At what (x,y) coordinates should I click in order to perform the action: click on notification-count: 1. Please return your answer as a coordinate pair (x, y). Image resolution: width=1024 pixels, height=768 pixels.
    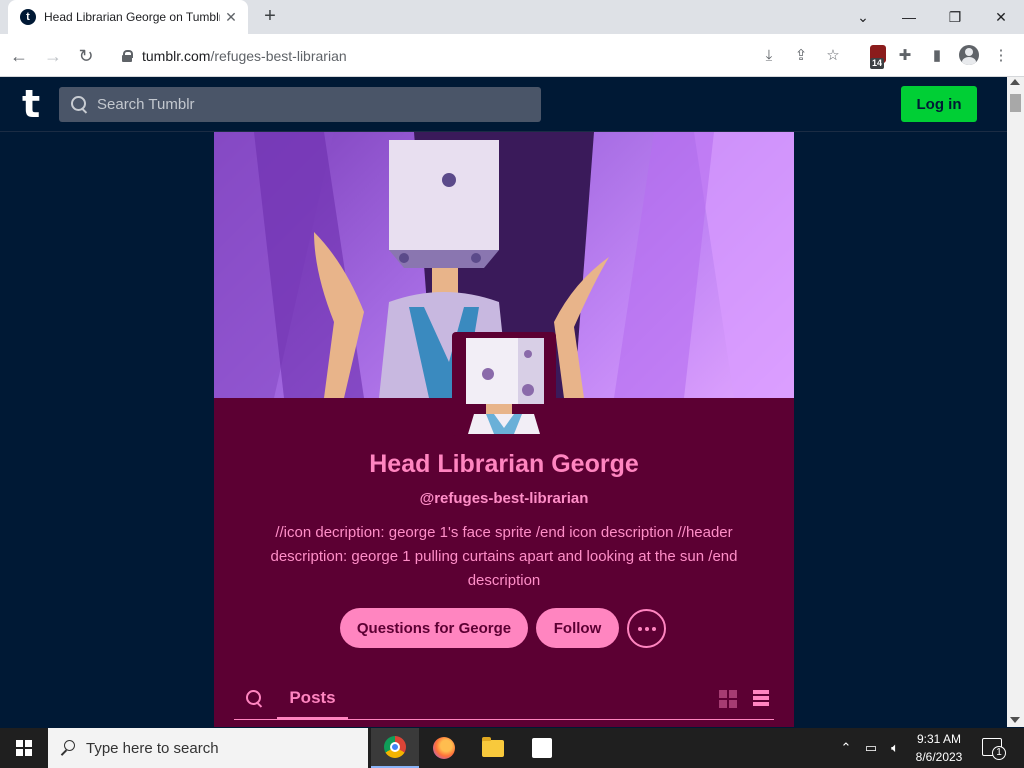
    Looking at the image, I should click on (999, 753).